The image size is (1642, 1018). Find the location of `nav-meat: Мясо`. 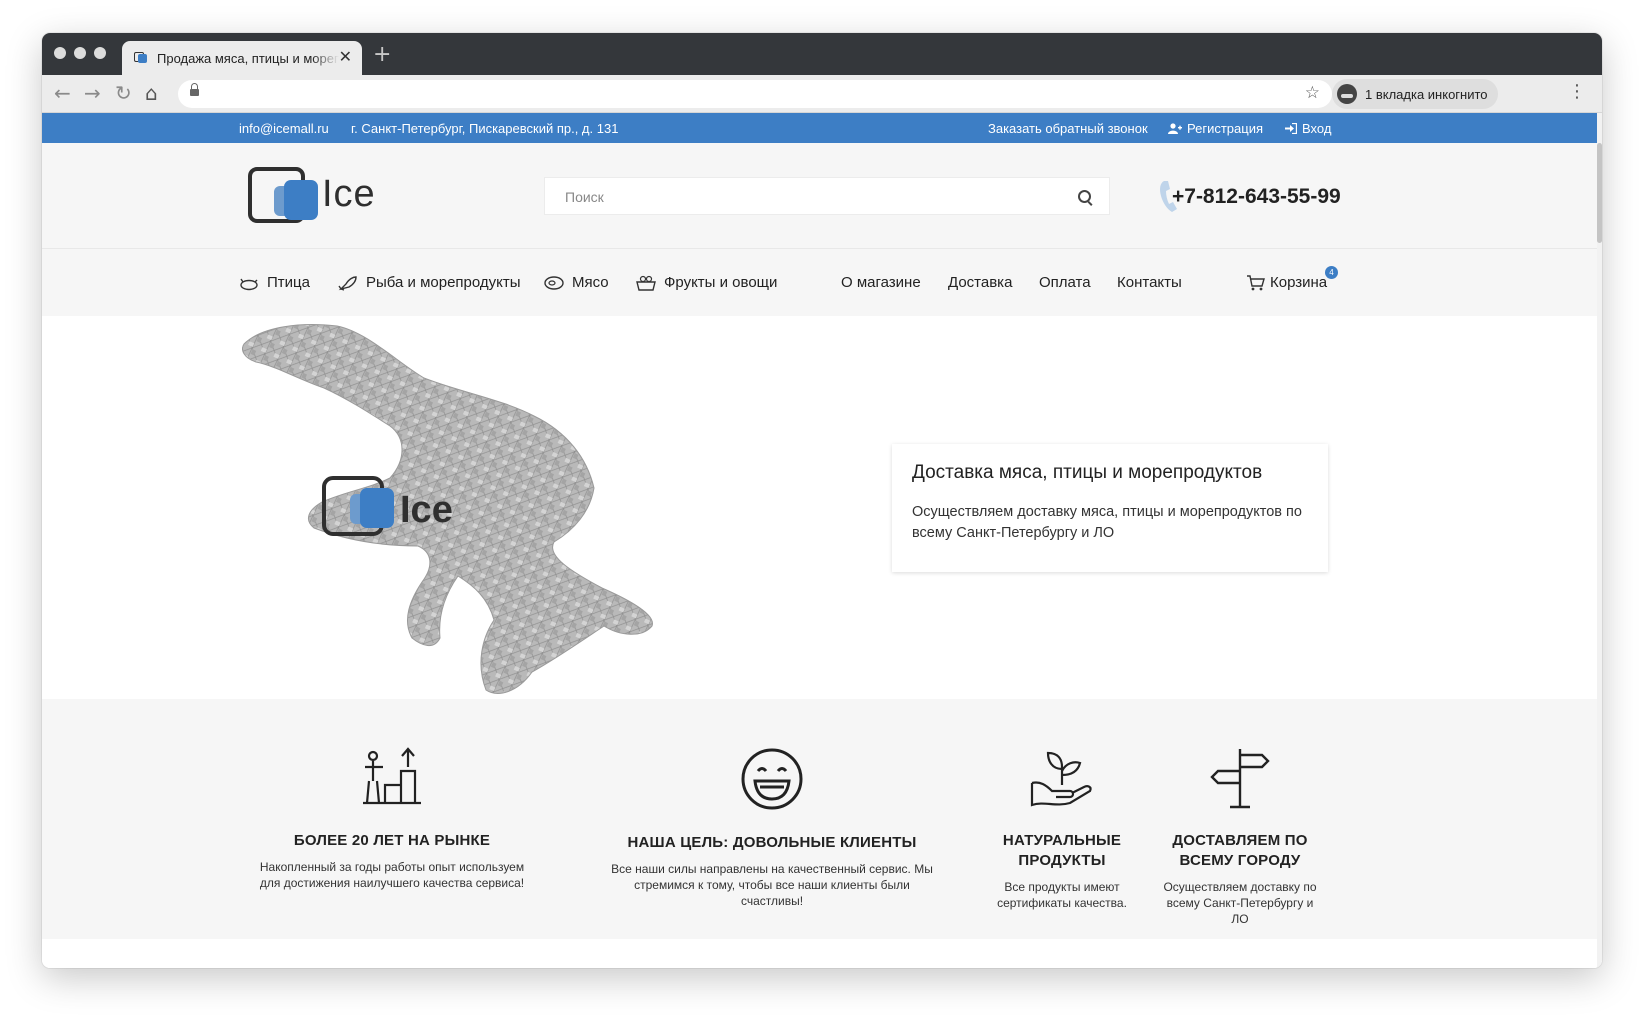

nav-meat: Мясо is located at coordinates (576, 282).